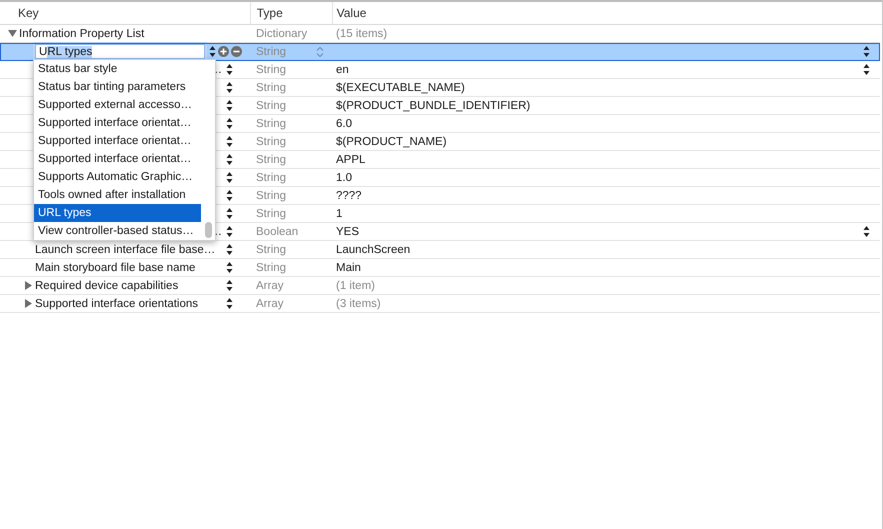 This screenshot has height=529, width=883. I want to click on menu-item: Tools owned after installation, so click(117, 195).